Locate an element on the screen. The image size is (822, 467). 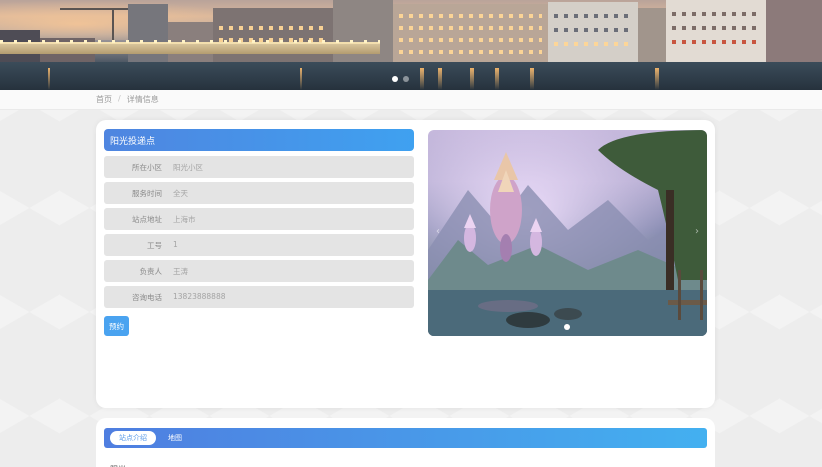
breadcrumb: 首页 / 详情信息 is located at coordinates (127, 99).